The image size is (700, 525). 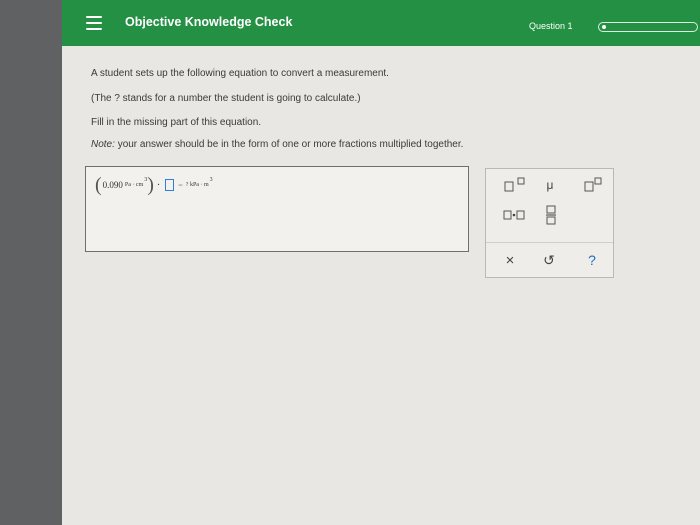 What do you see at coordinates (604, 27) in the screenshot?
I see `progress-indicator` at bounding box center [604, 27].